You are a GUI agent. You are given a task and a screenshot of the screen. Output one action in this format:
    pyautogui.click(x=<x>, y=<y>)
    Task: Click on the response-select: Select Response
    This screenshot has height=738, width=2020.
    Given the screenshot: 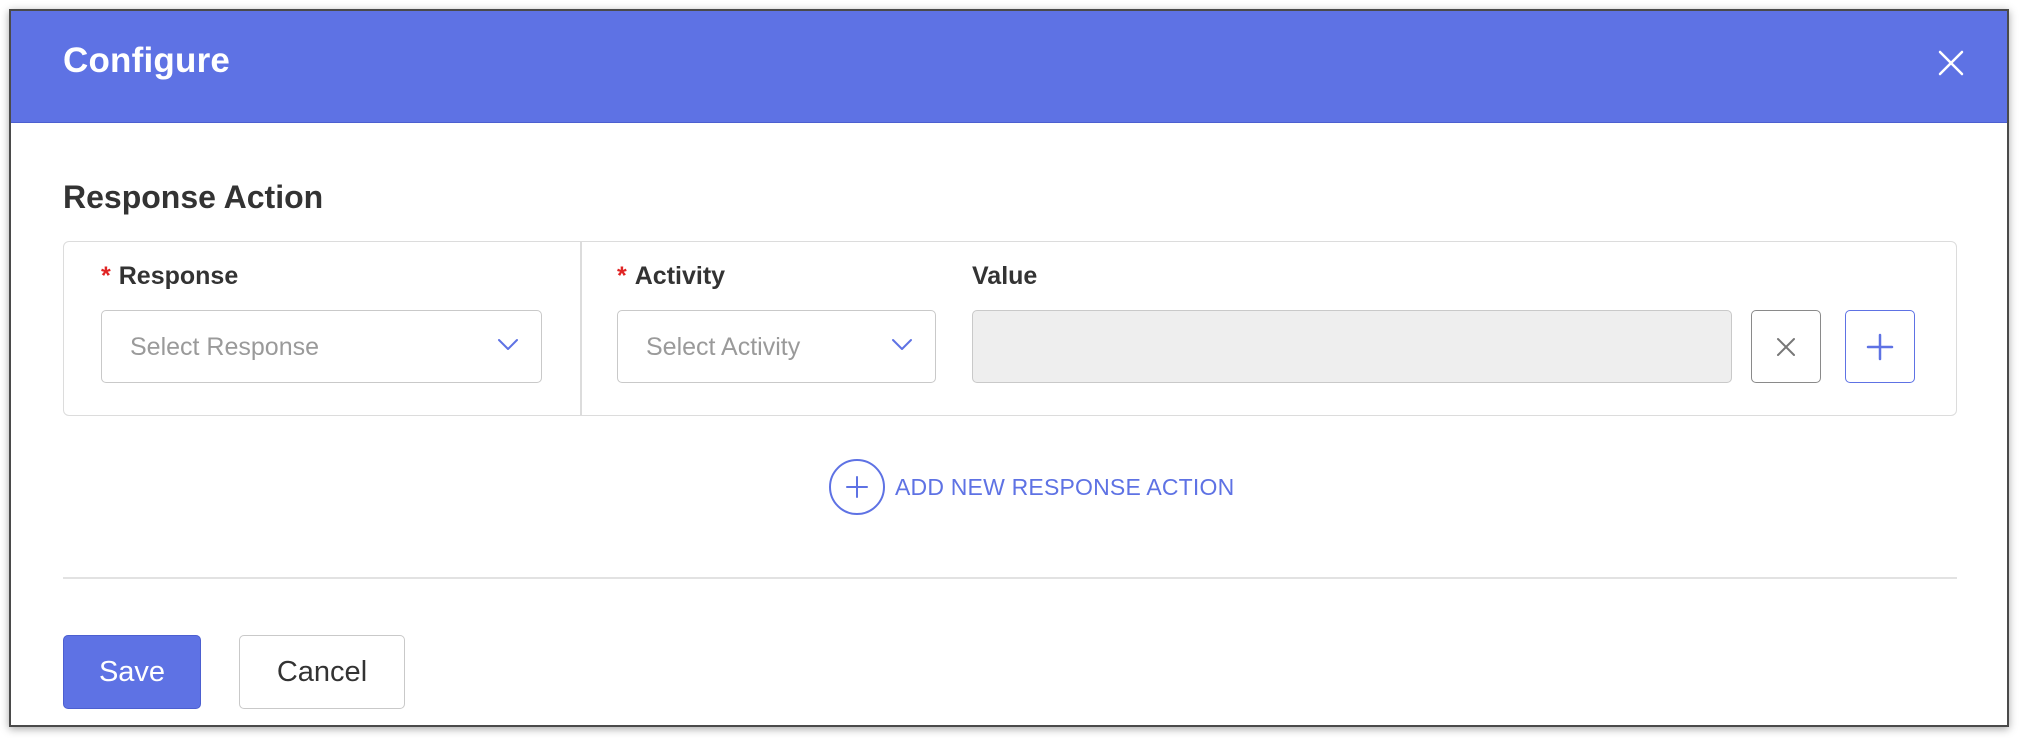 What is the action you would take?
    pyautogui.click(x=321, y=346)
    